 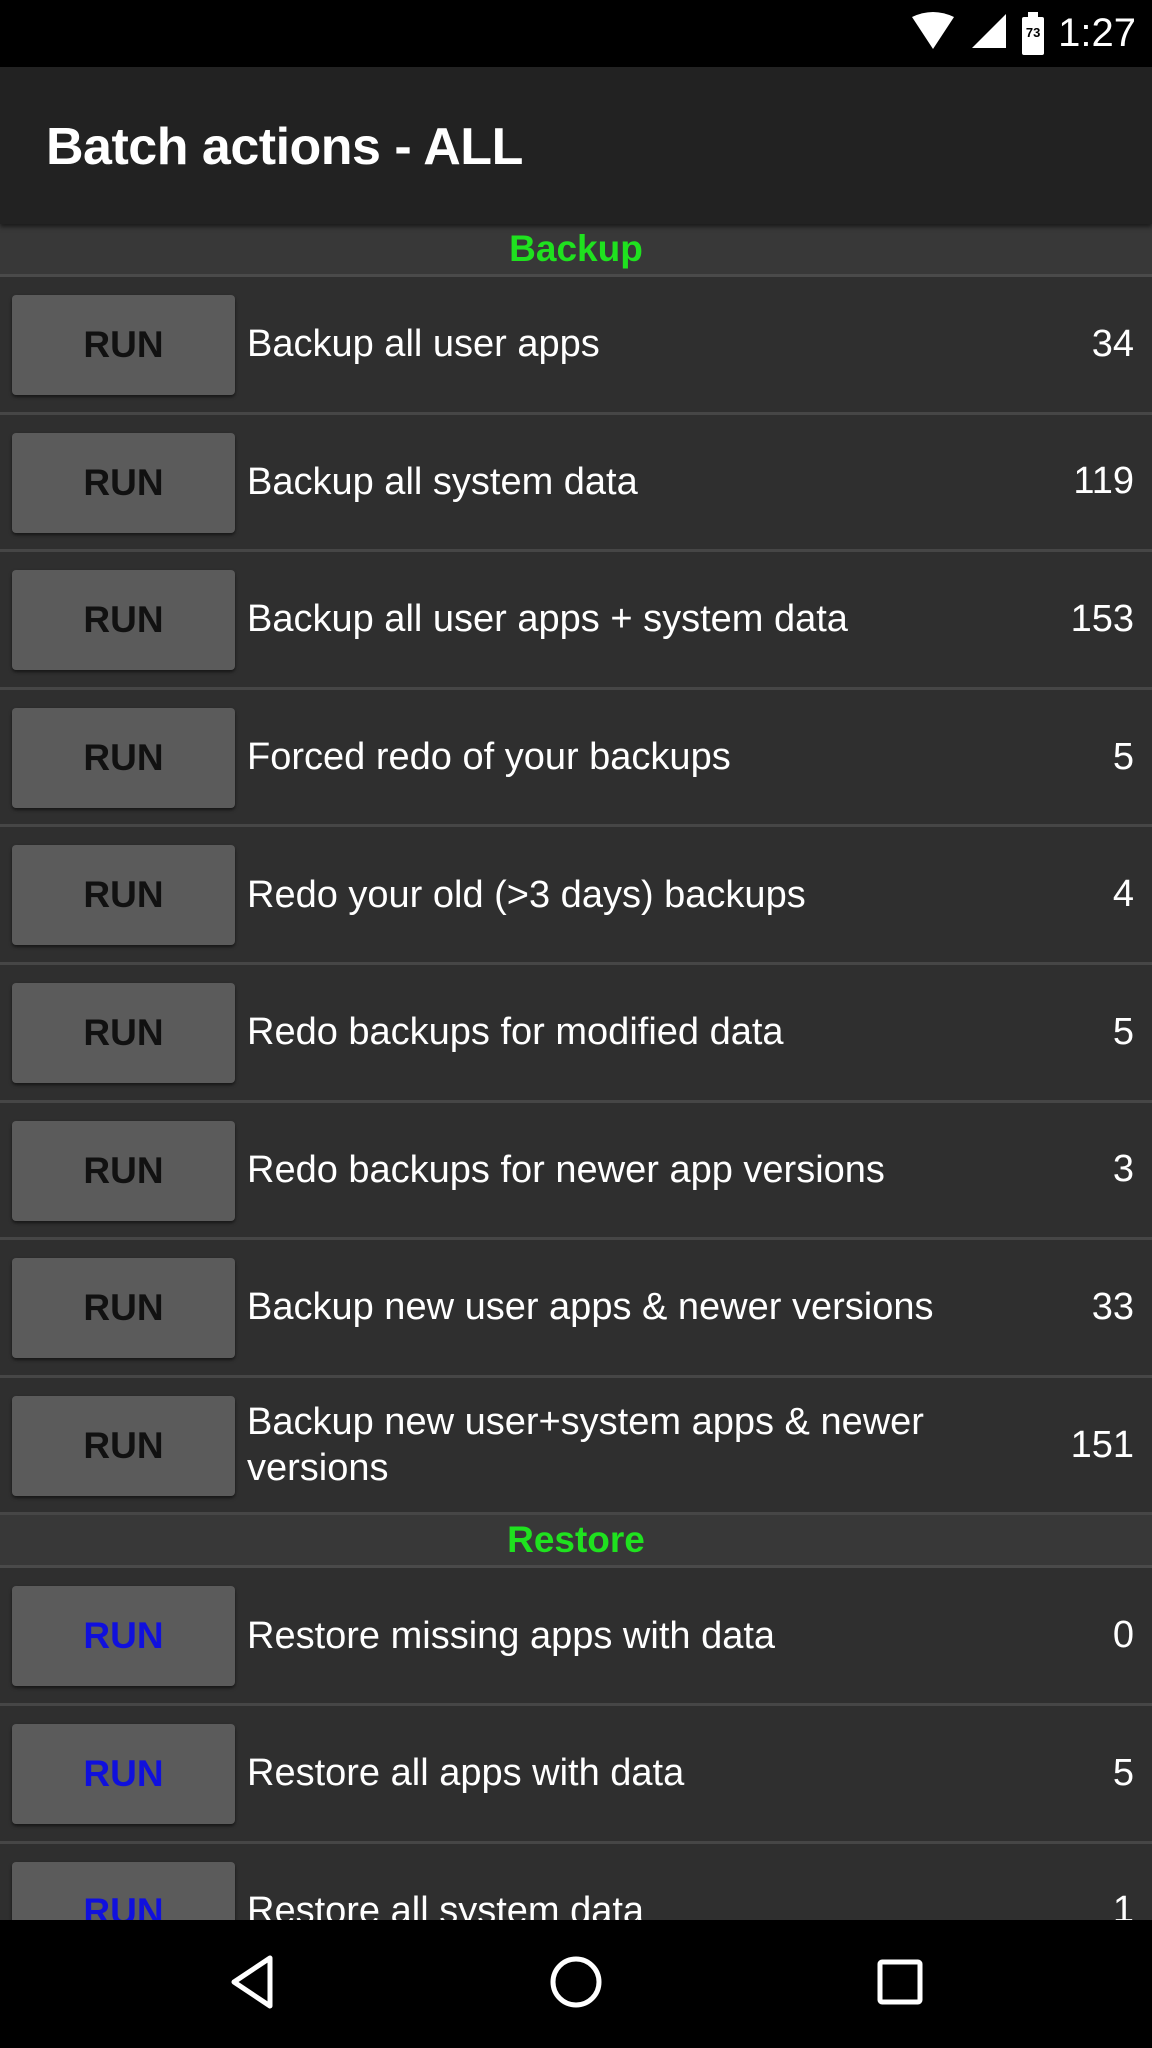 I want to click on status-icons: 73 1:27, so click(x=1023, y=33).